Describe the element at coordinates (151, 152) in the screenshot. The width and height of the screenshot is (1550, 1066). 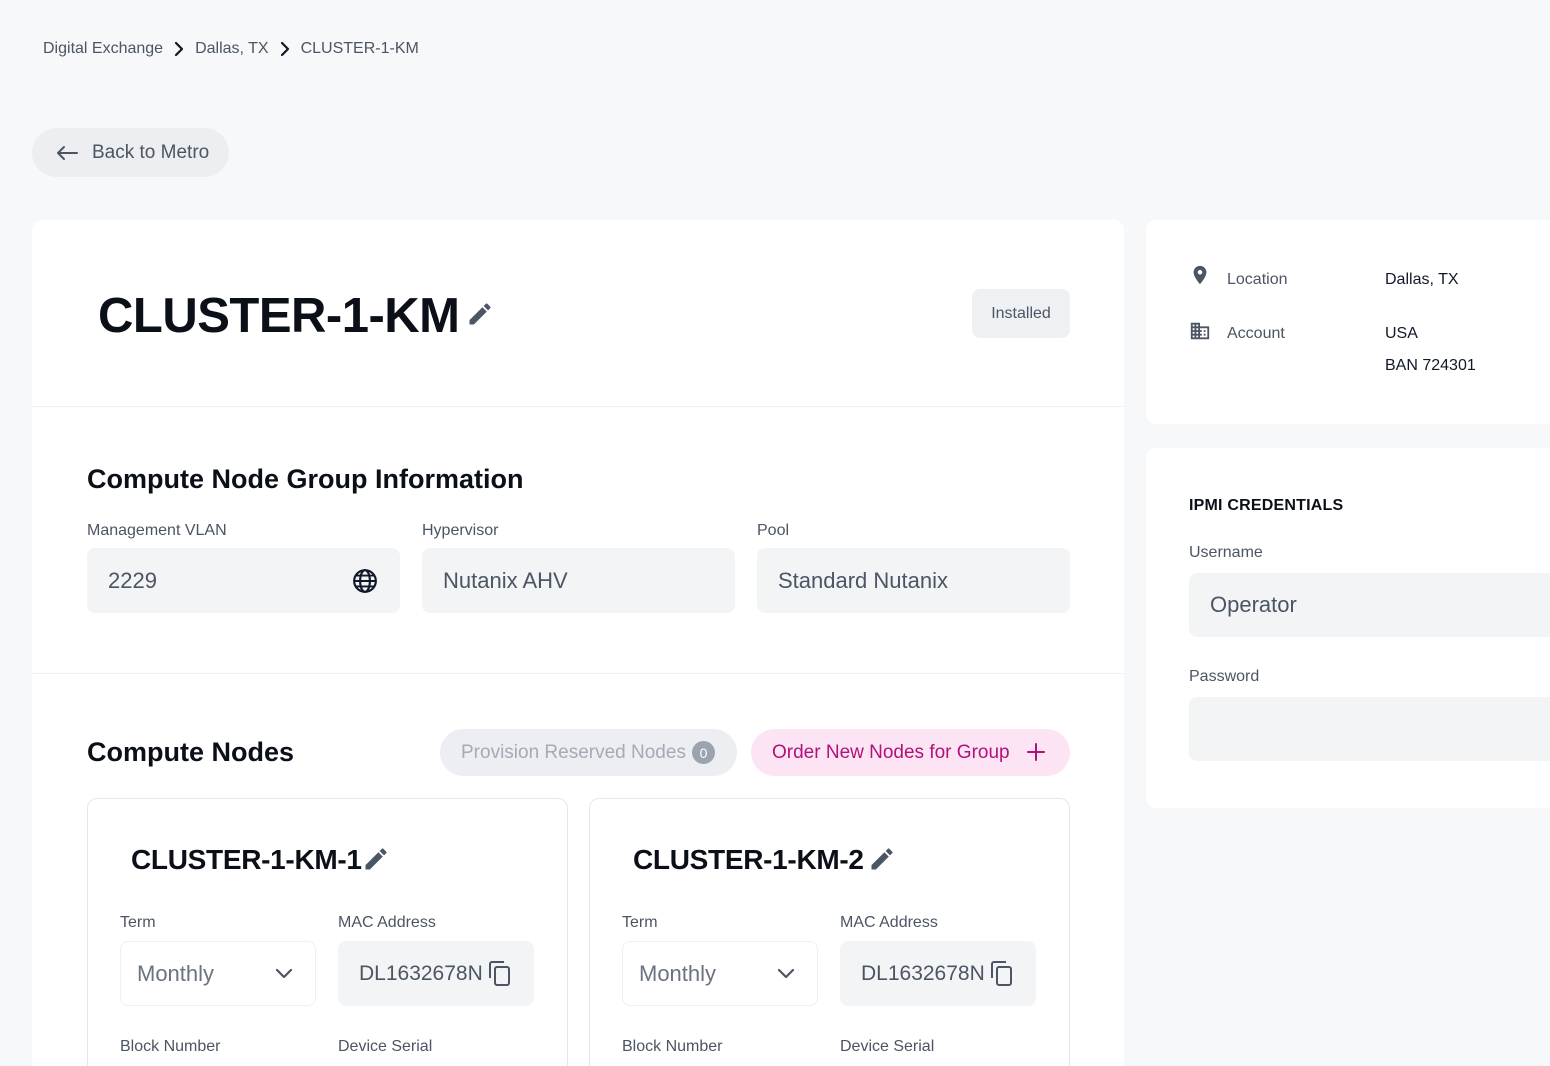
I see `back-button-label: Back to Metro` at that location.